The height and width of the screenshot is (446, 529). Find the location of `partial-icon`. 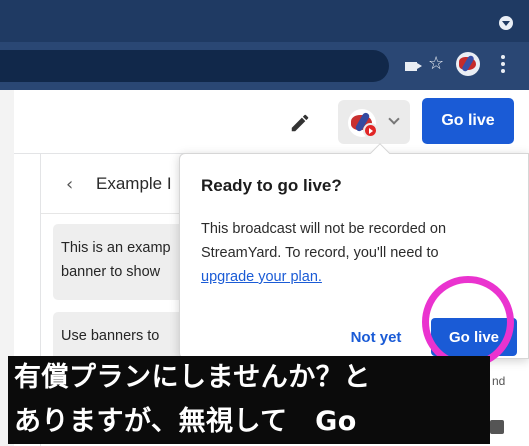

partial-icon is located at coordinates (497, 427).